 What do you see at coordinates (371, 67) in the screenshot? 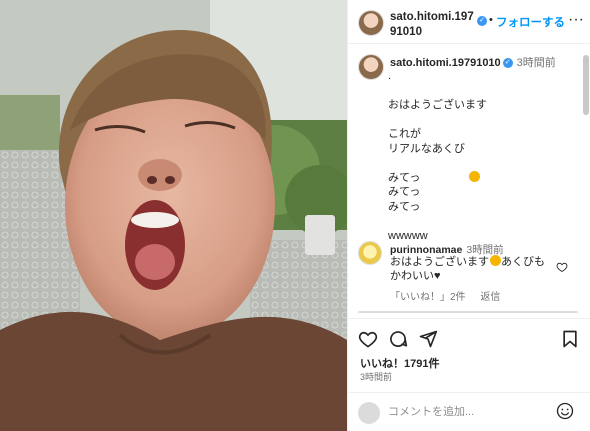
I see `caption-author-avatar` at bounding box center [371, 67].